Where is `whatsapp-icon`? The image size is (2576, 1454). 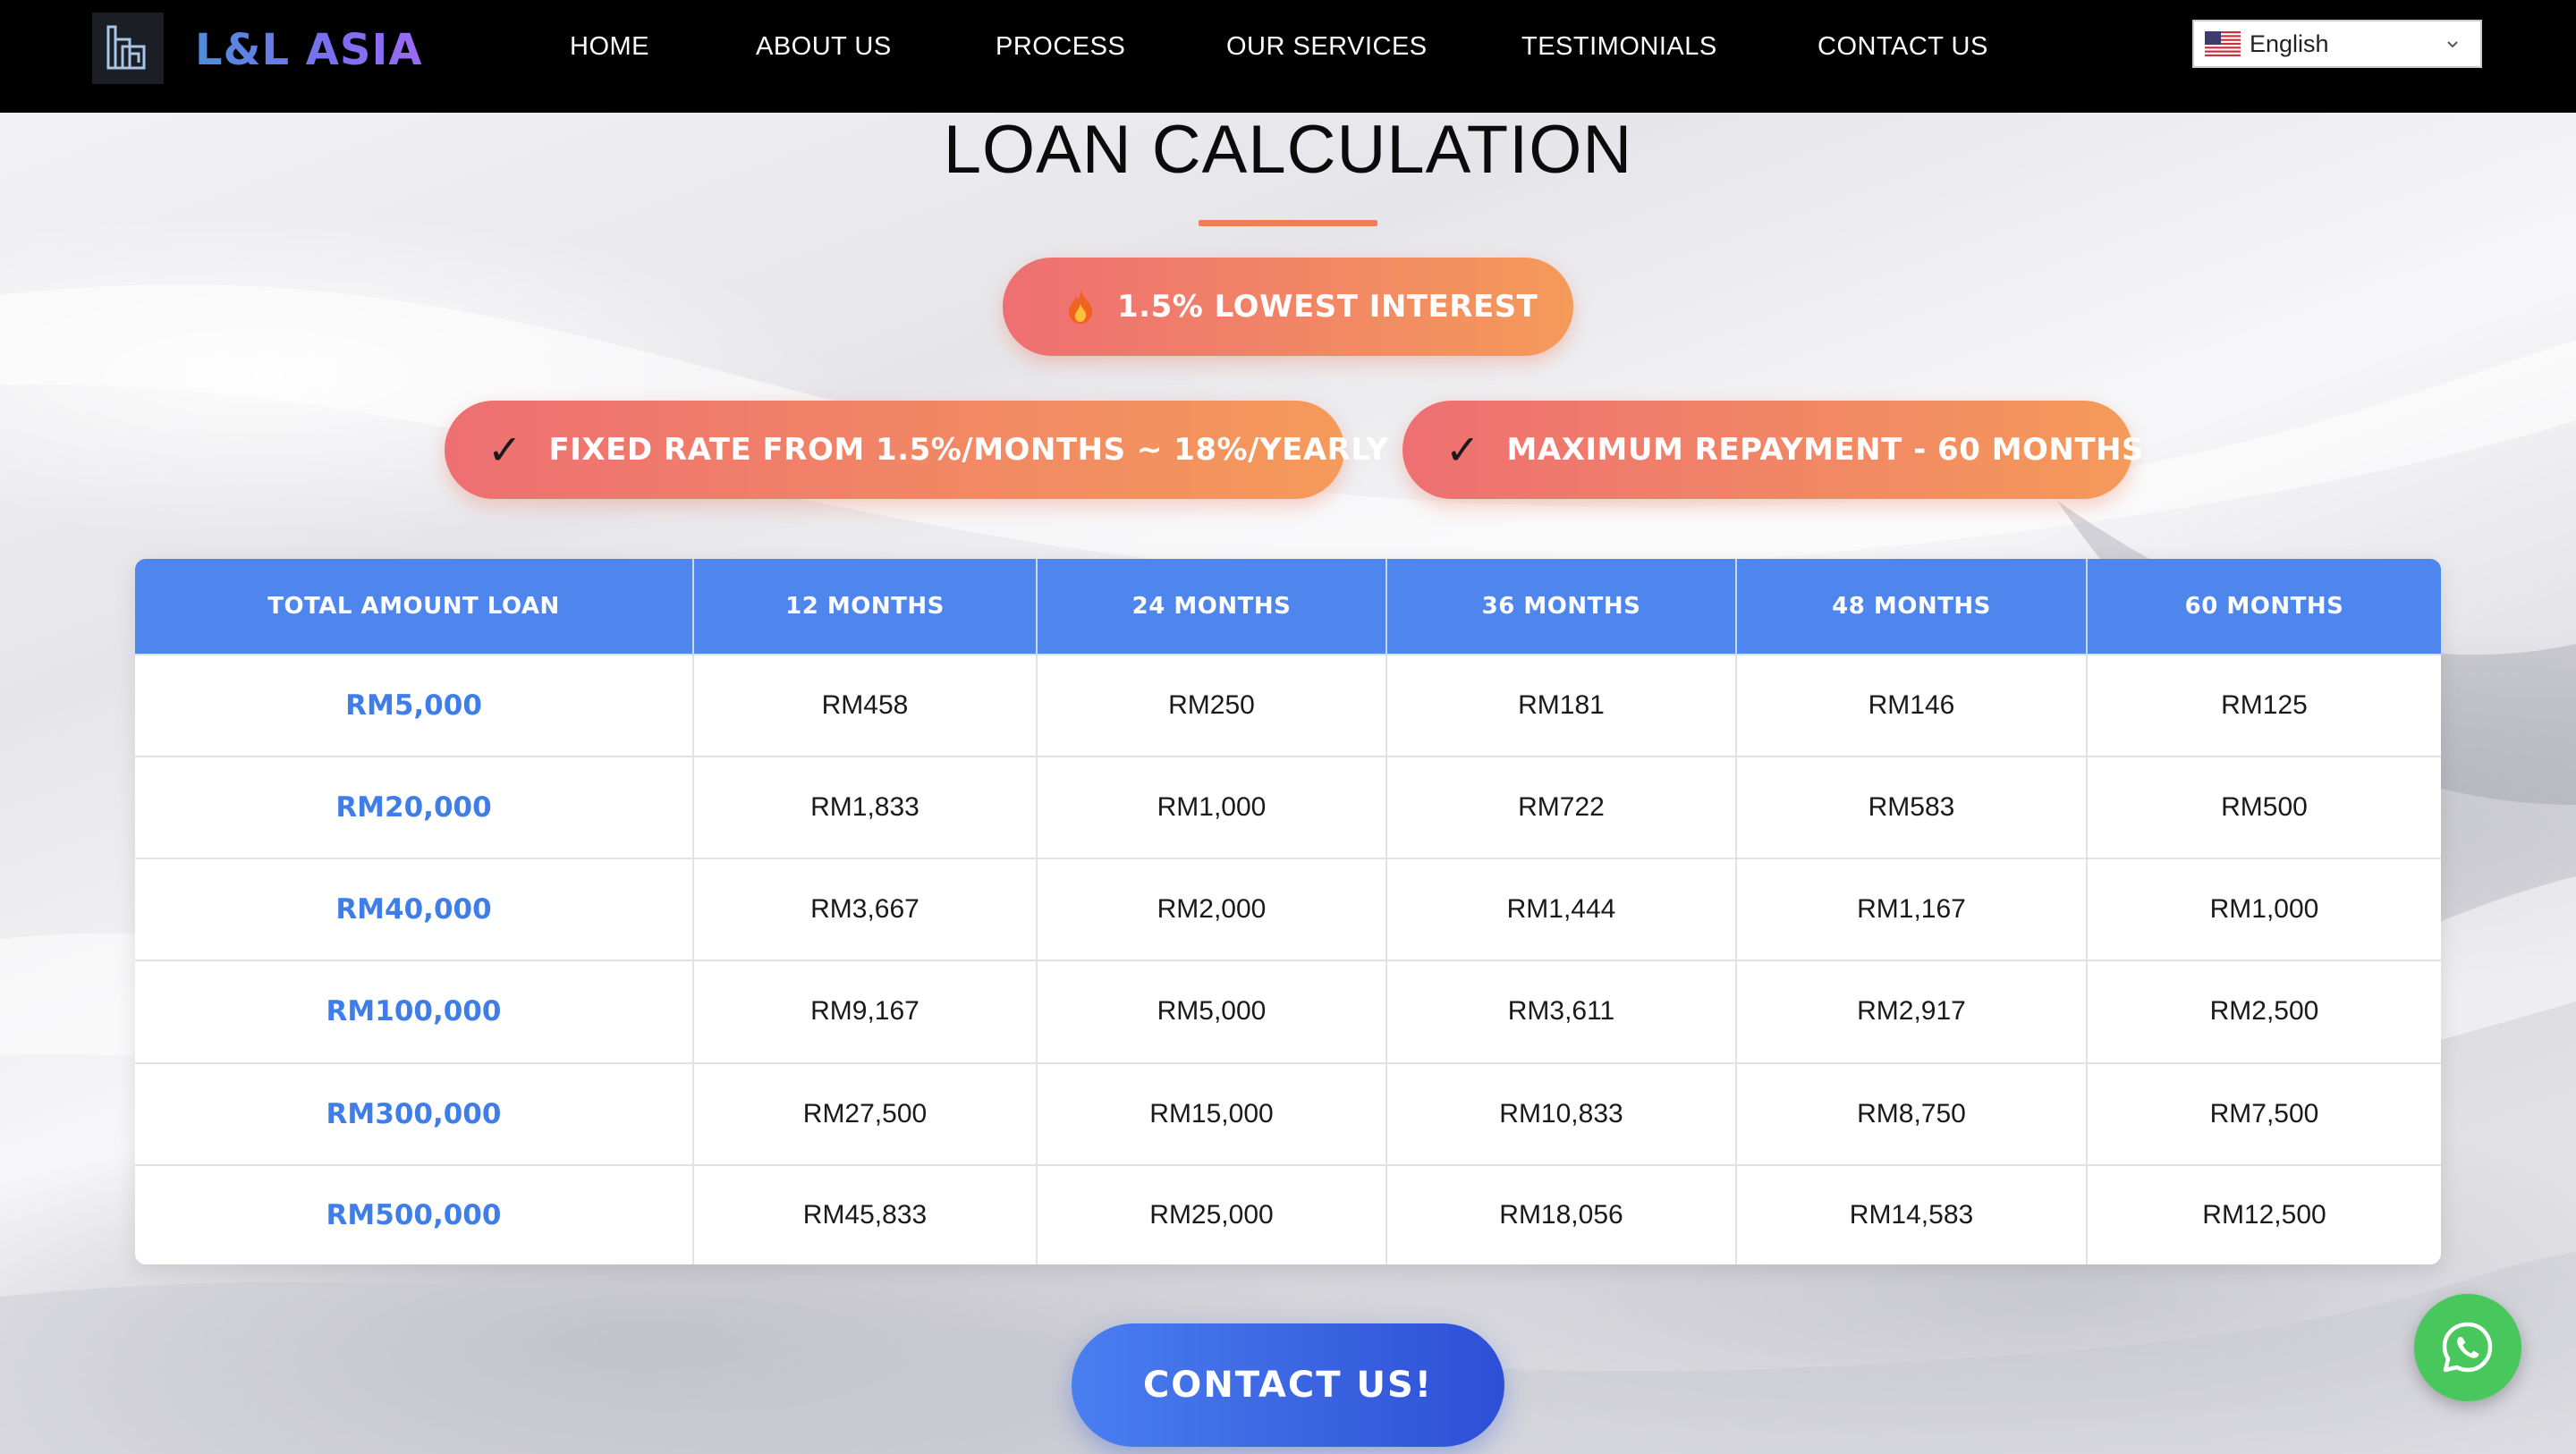 whatsapp-icon is located at coordinates (2467, 1348).